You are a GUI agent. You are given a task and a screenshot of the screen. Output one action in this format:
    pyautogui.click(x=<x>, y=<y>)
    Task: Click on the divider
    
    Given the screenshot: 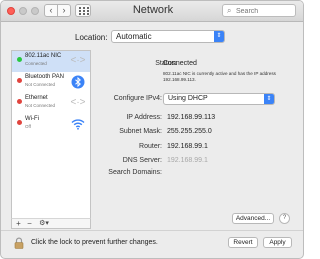 What is the action you would take?
    pyautogui.click(x=152, y=230)
    